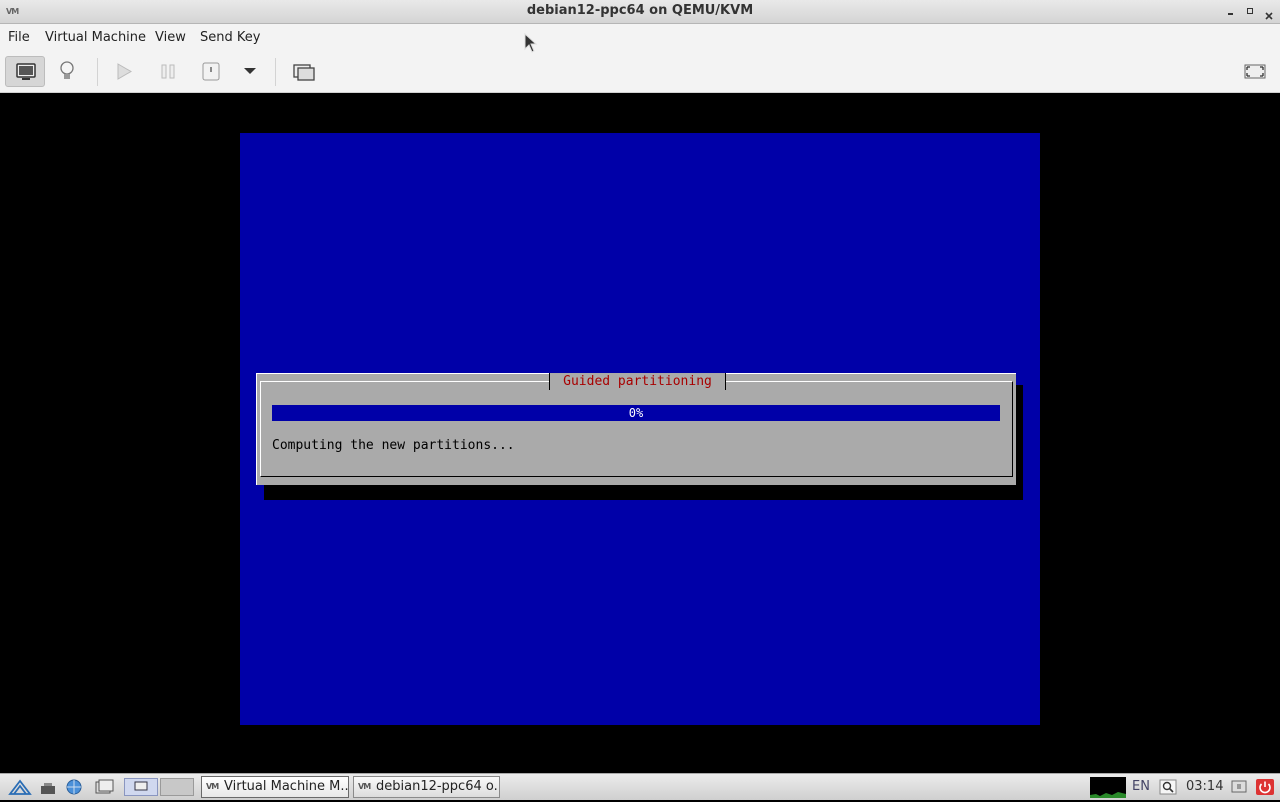  Describe the element at coordinates (74, 787) in the screenshot. I see `web-browser-icon` at that location.